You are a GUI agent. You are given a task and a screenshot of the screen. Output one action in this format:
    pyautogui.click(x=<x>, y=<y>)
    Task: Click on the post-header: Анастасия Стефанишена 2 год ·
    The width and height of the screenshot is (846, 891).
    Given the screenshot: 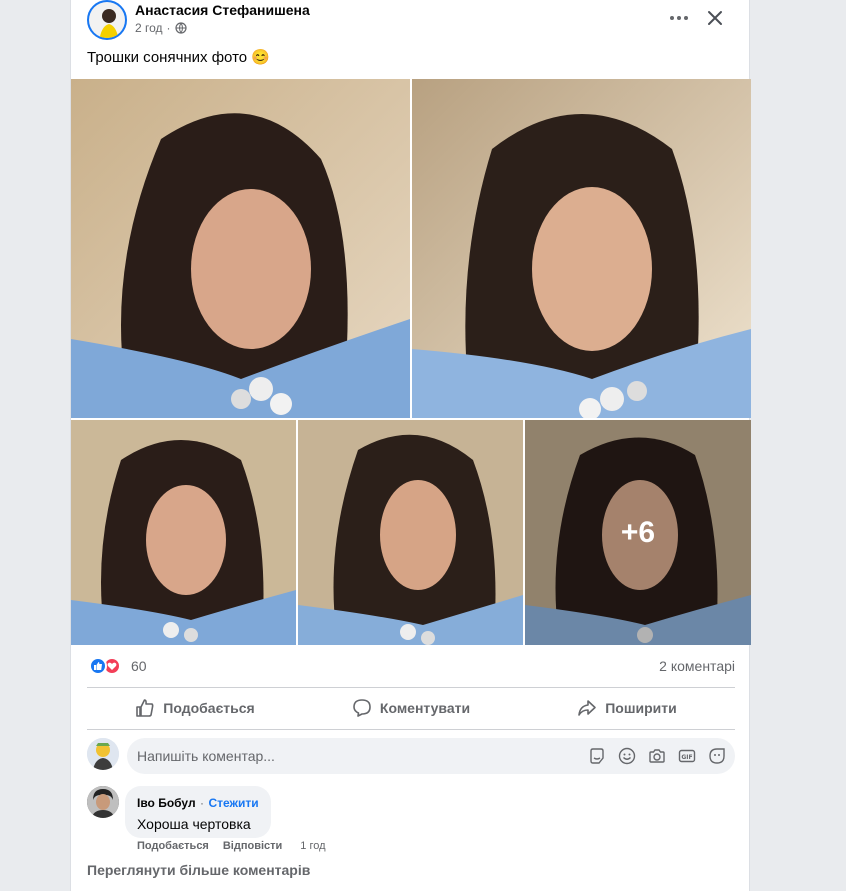 What is the action you would take?
    pyautogui.click(x=411, y=20)
    